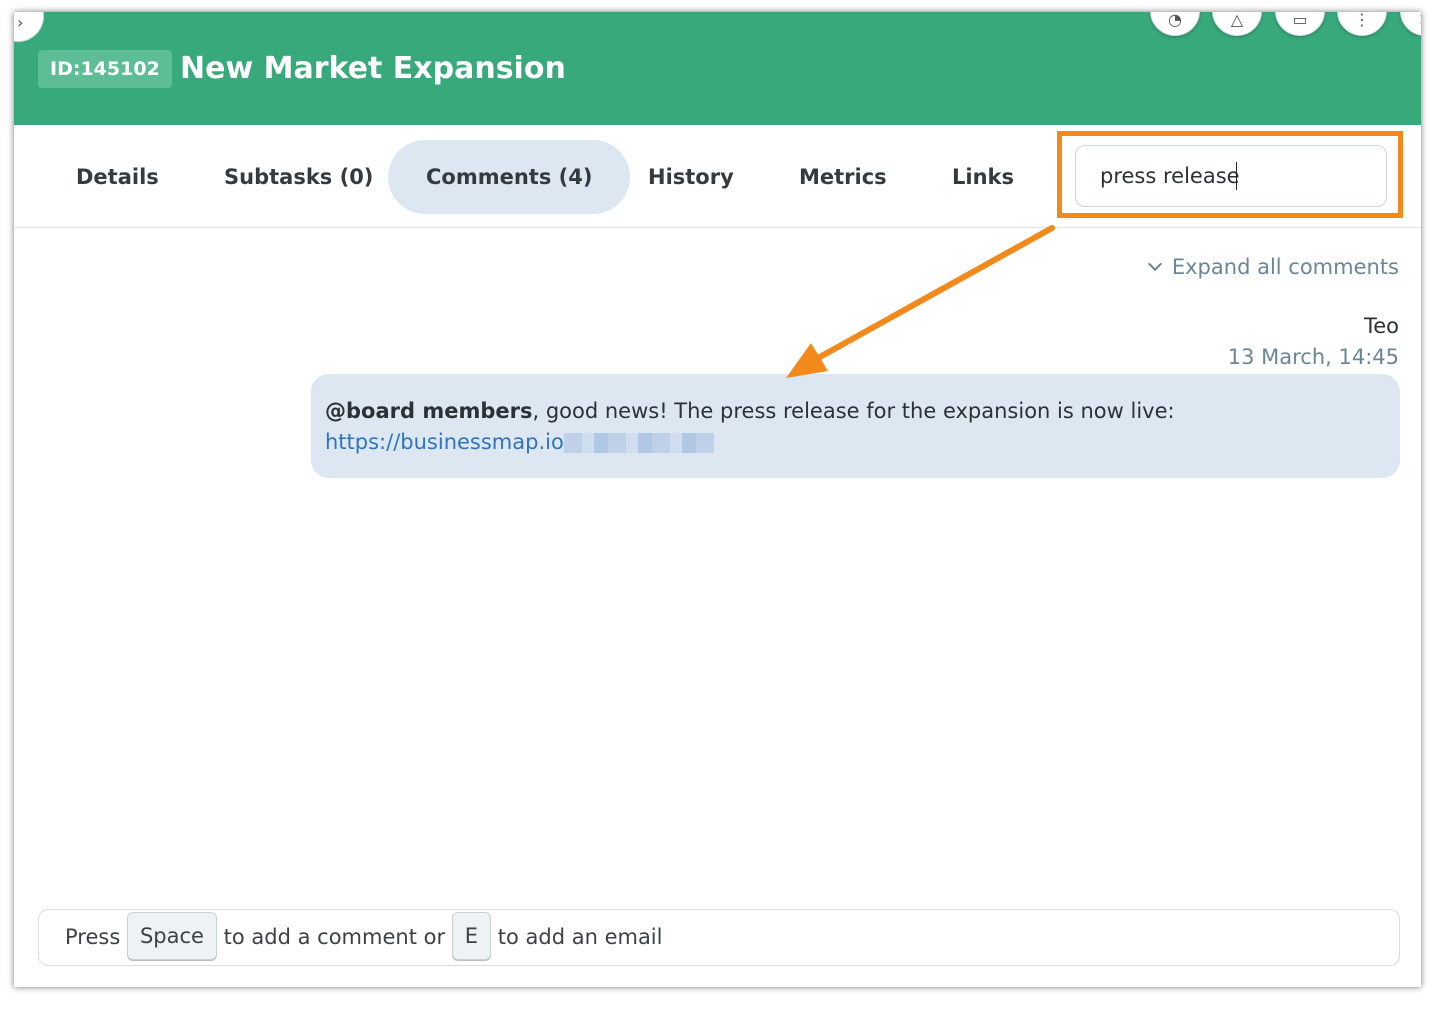  Describe the element at coordinates (1231, 176) in the screenshot. I see `comment-search-input` at that location.